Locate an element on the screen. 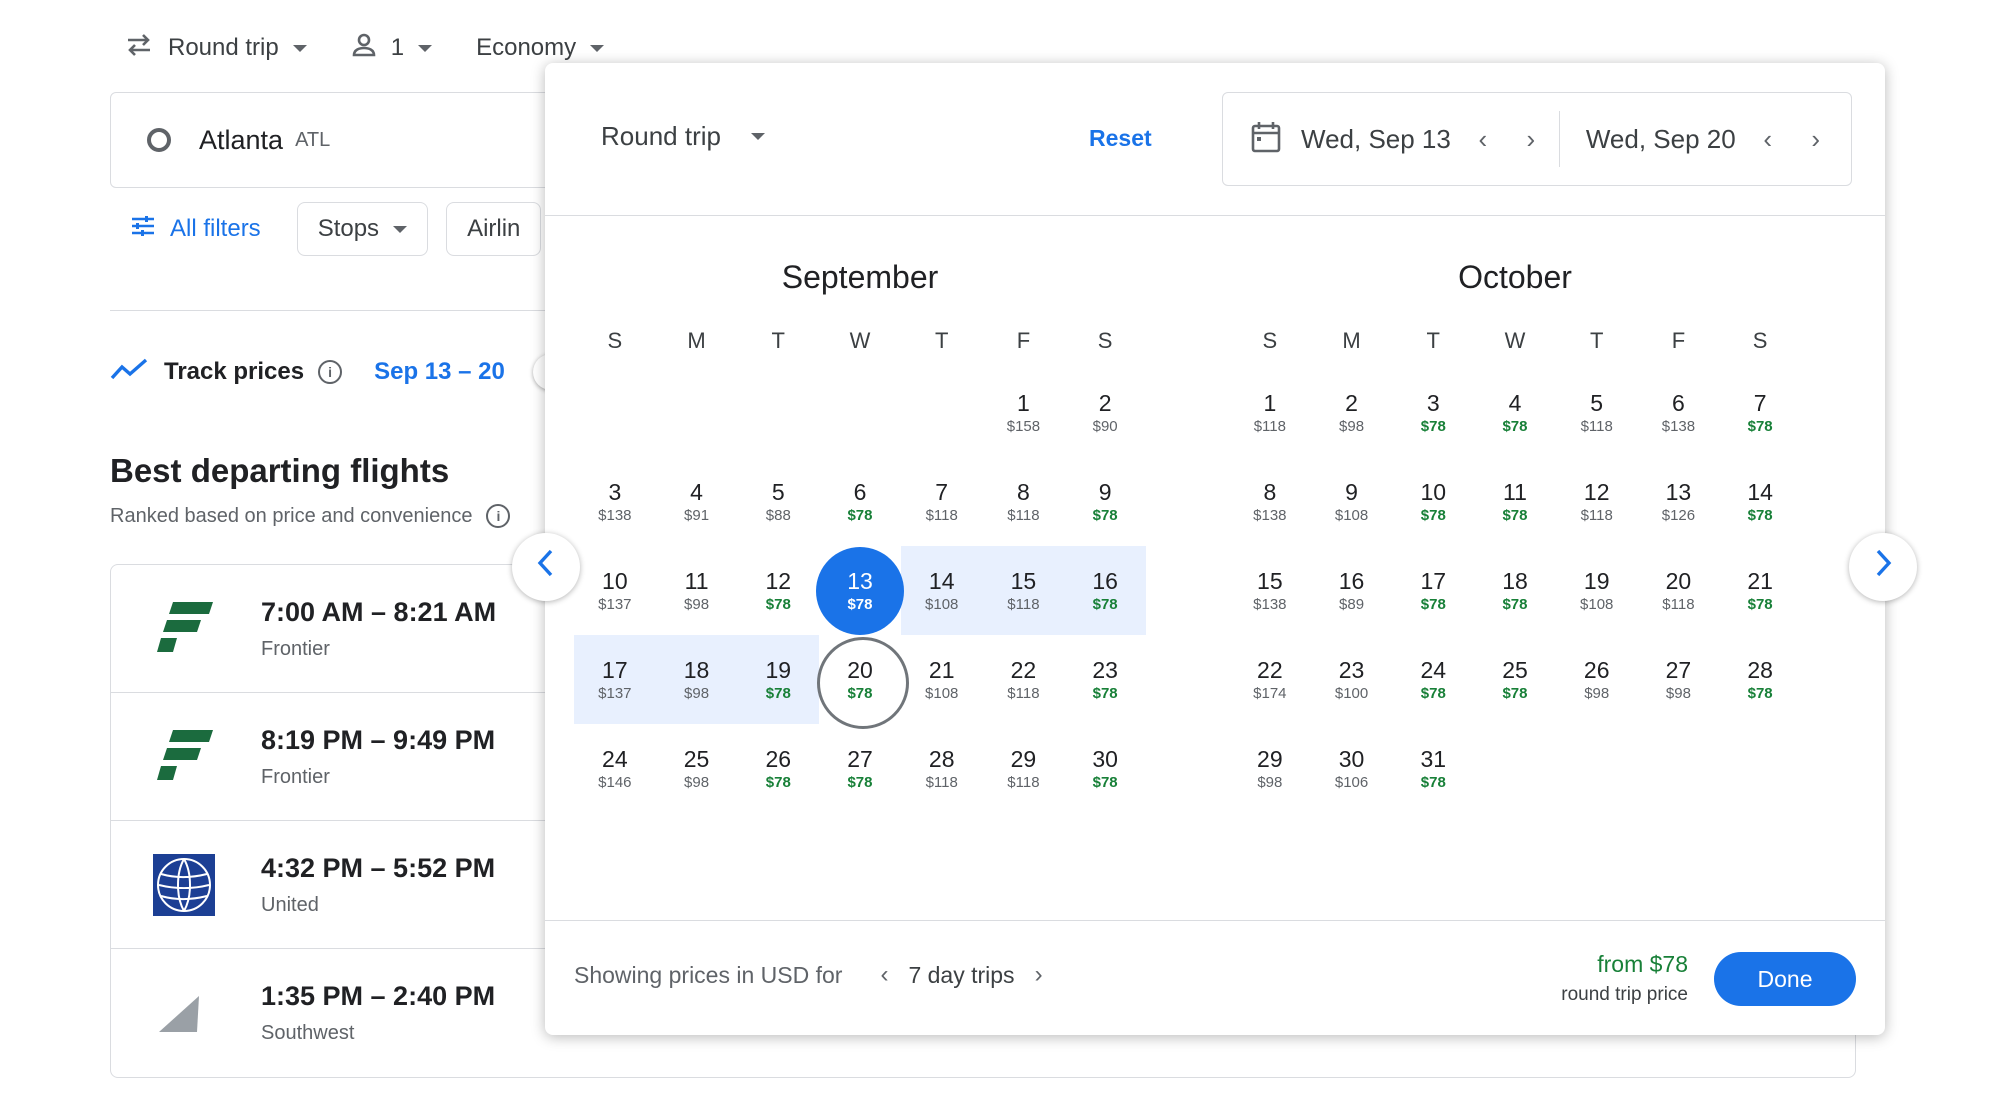 The width and height of the screenshot is (1999, 1096). stops-filter: Stops is located at coordinates (362, 229).